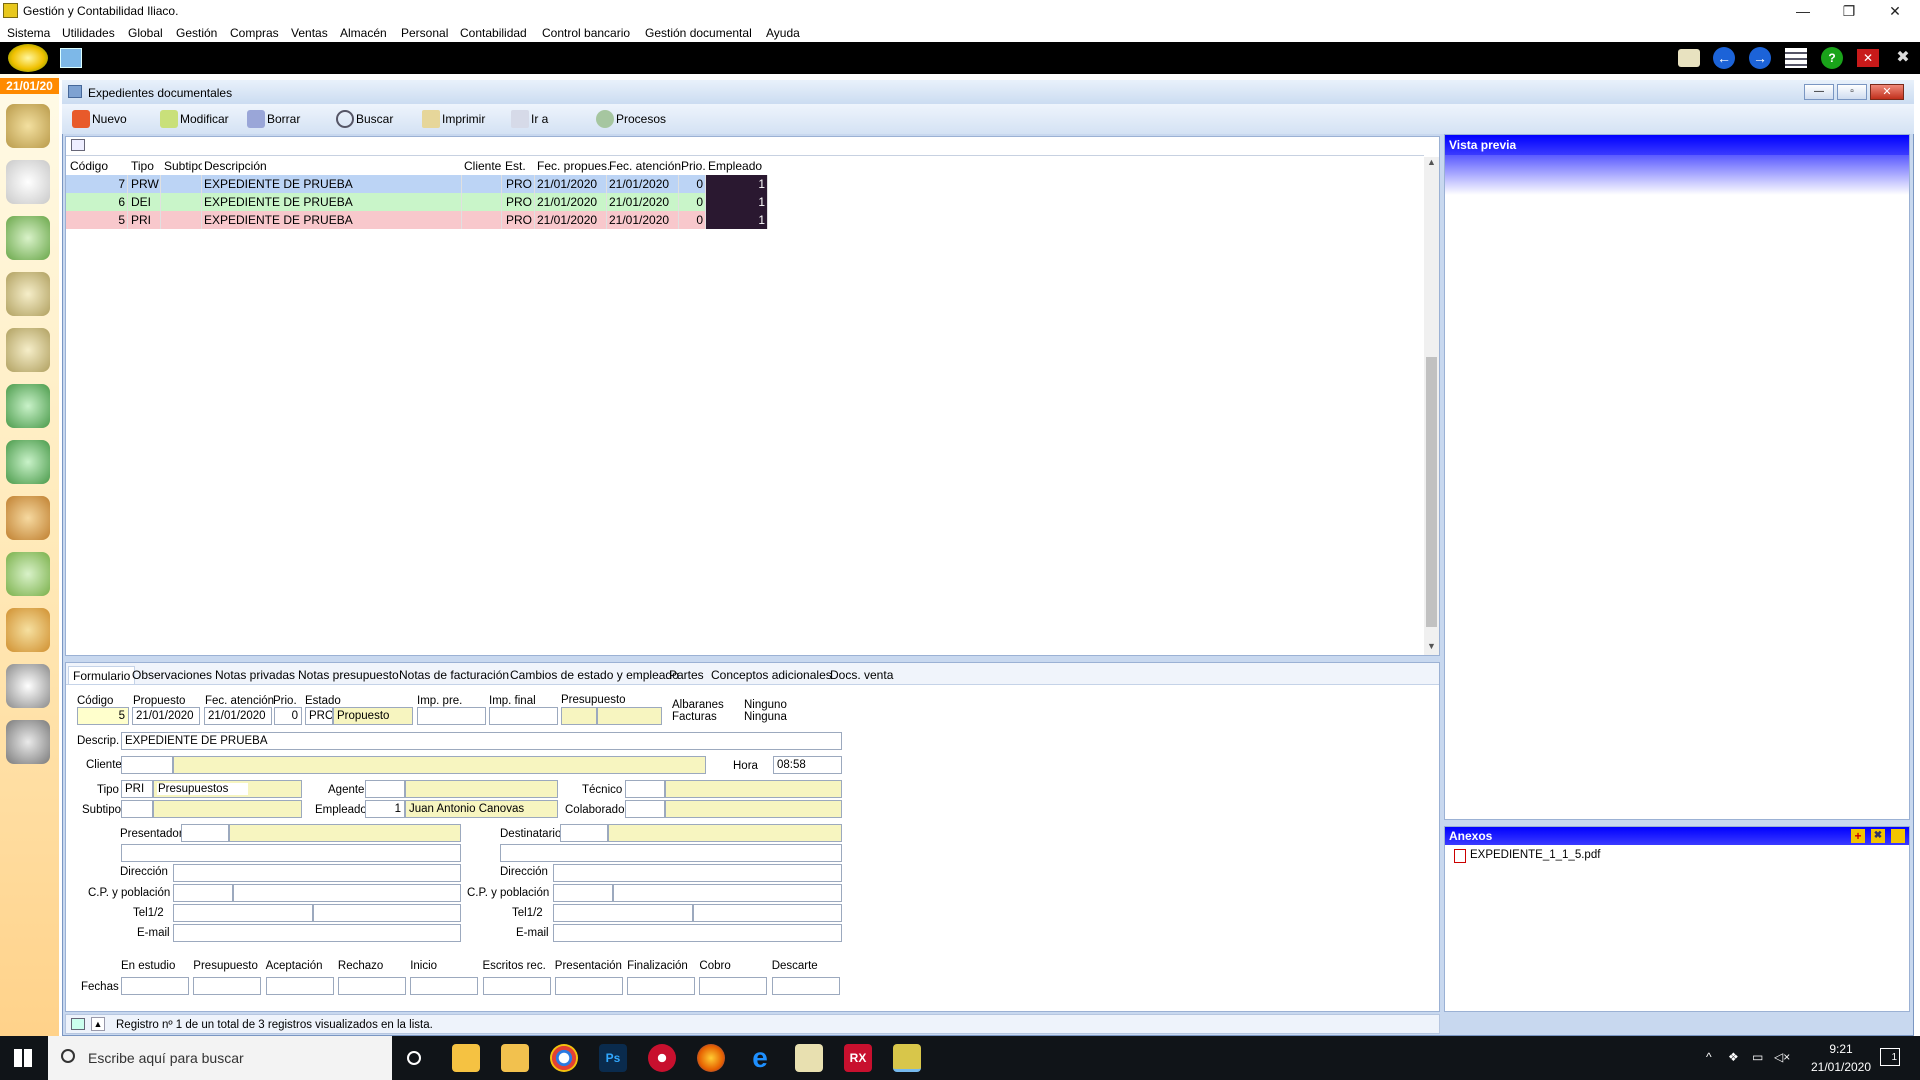 The image size is (1920, 1080). Describe the element at coordinates (1431, 164) in the screenshot. I see `scroll-up-icon: ▲` at that location.